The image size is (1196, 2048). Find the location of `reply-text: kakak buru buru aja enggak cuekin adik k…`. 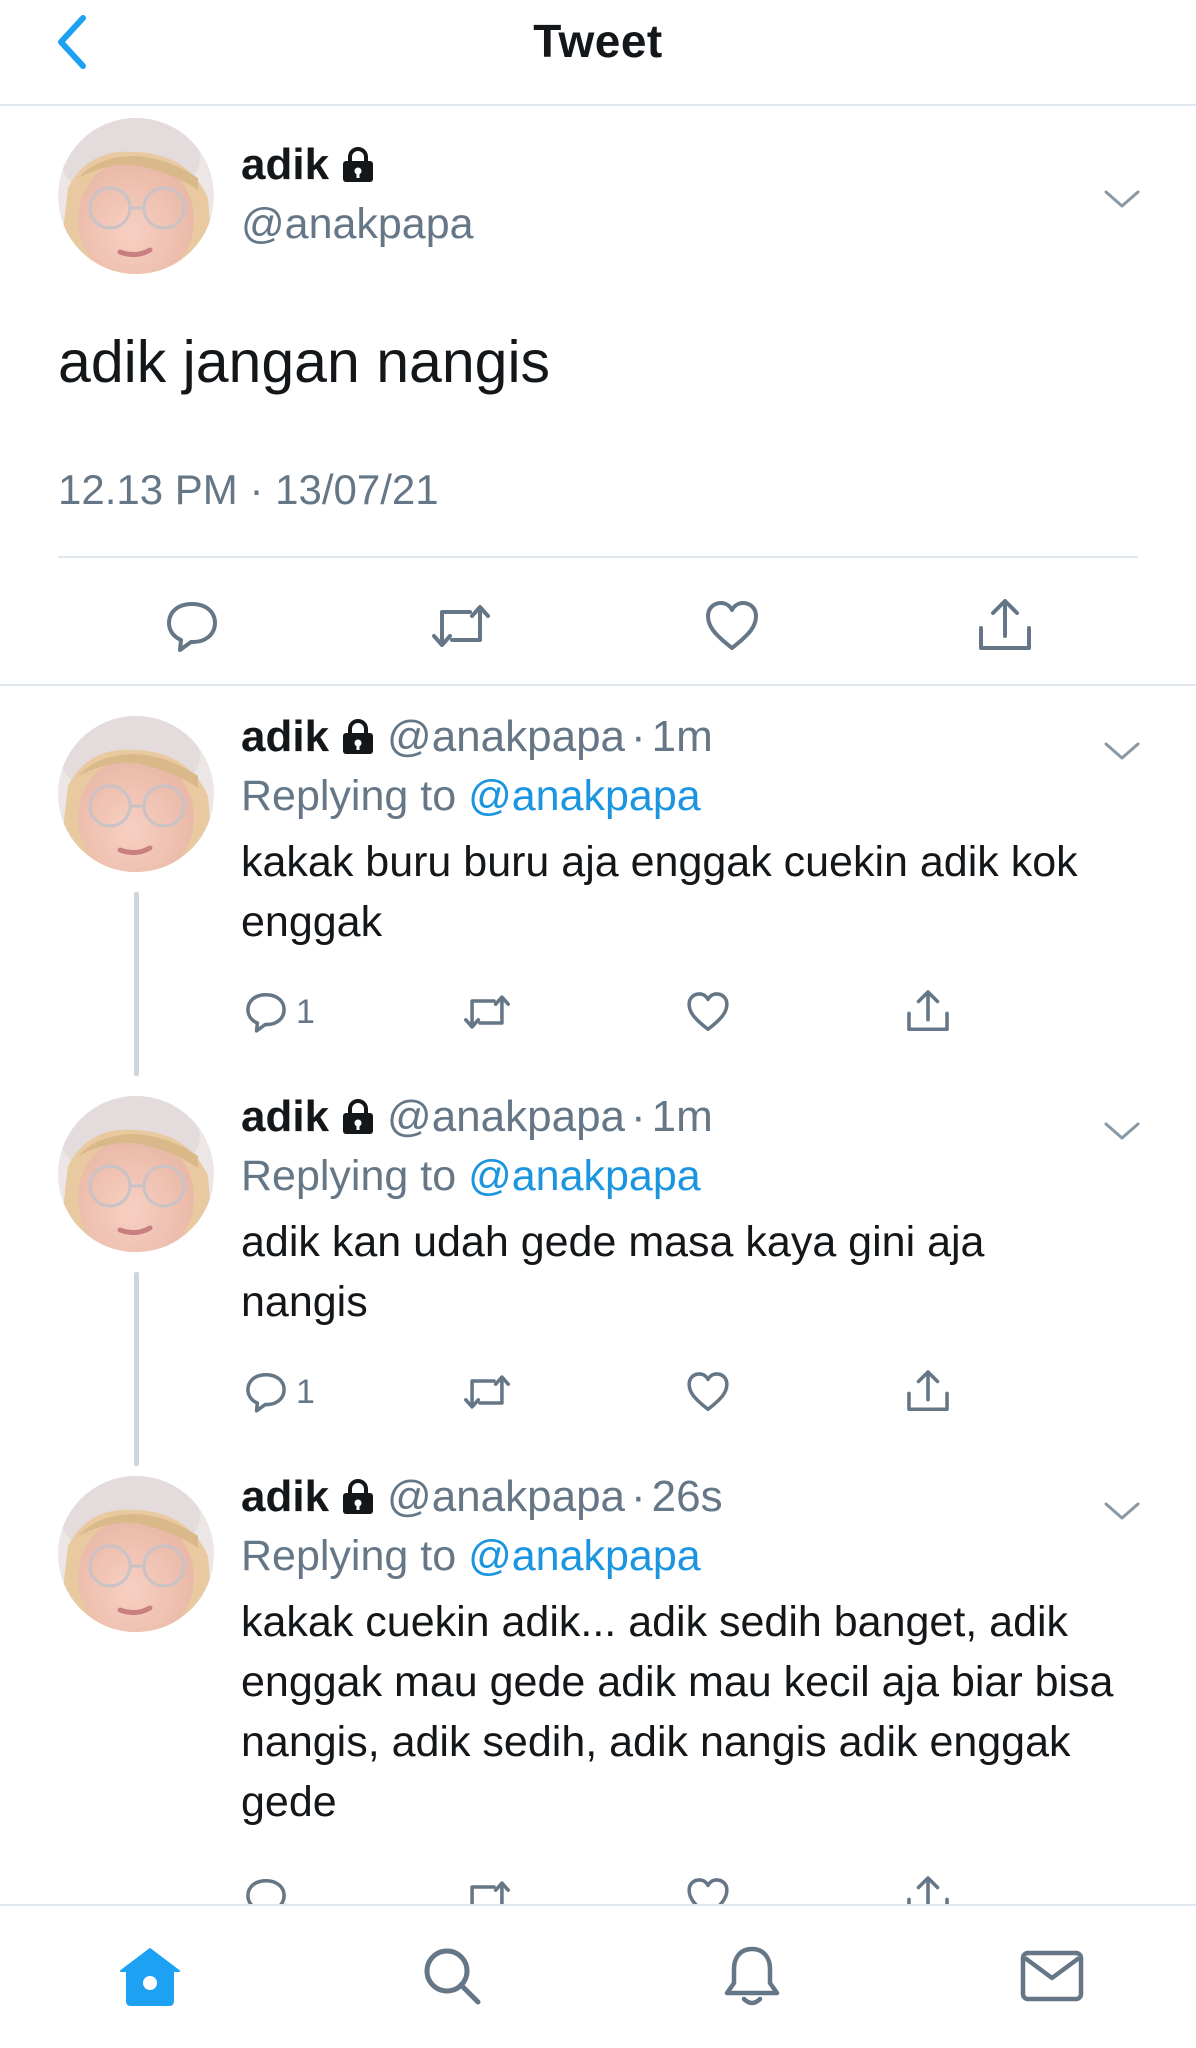

reply-text: kakak buru buru aja enggak cuekin adik k… is located at coordinates (659, 892).